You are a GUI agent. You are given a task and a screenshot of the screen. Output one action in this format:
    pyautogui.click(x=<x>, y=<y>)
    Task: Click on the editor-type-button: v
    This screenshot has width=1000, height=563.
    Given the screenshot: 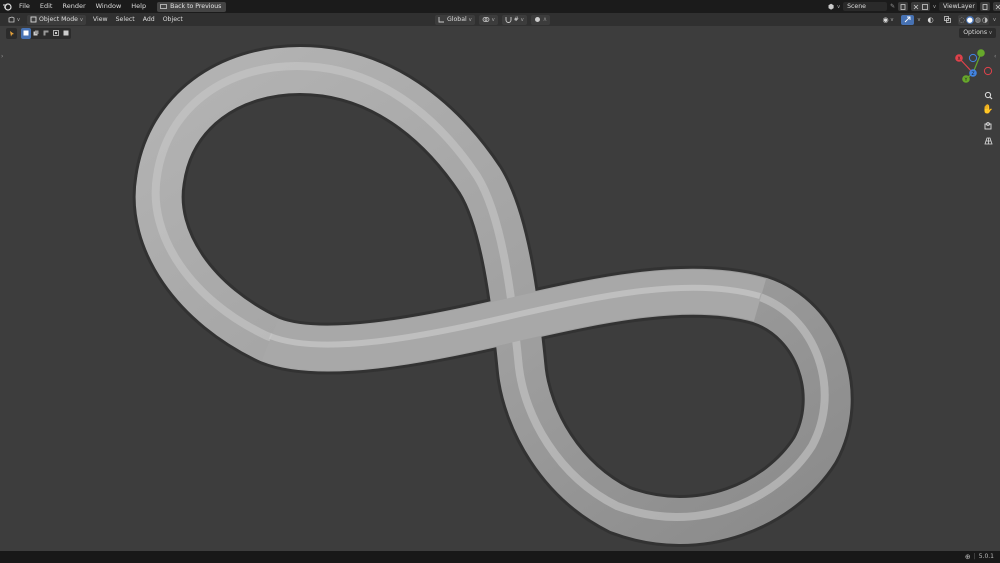 What is the action you would take?
    pyautogui.click(x=14, y=20)
    